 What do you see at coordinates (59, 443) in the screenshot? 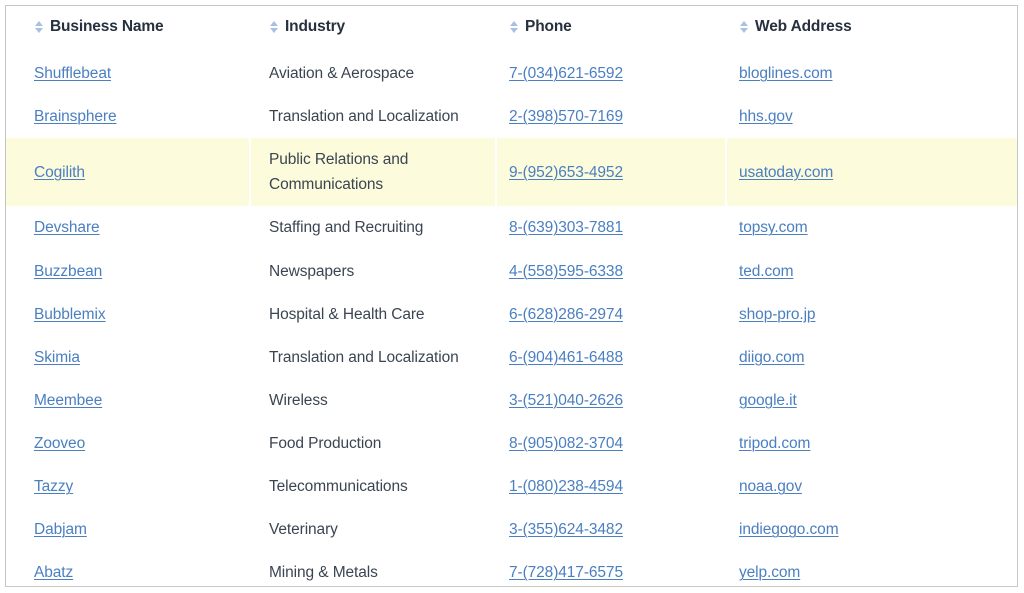
I see `business-name-link: Zooveo` at bounding box center [59, 443].